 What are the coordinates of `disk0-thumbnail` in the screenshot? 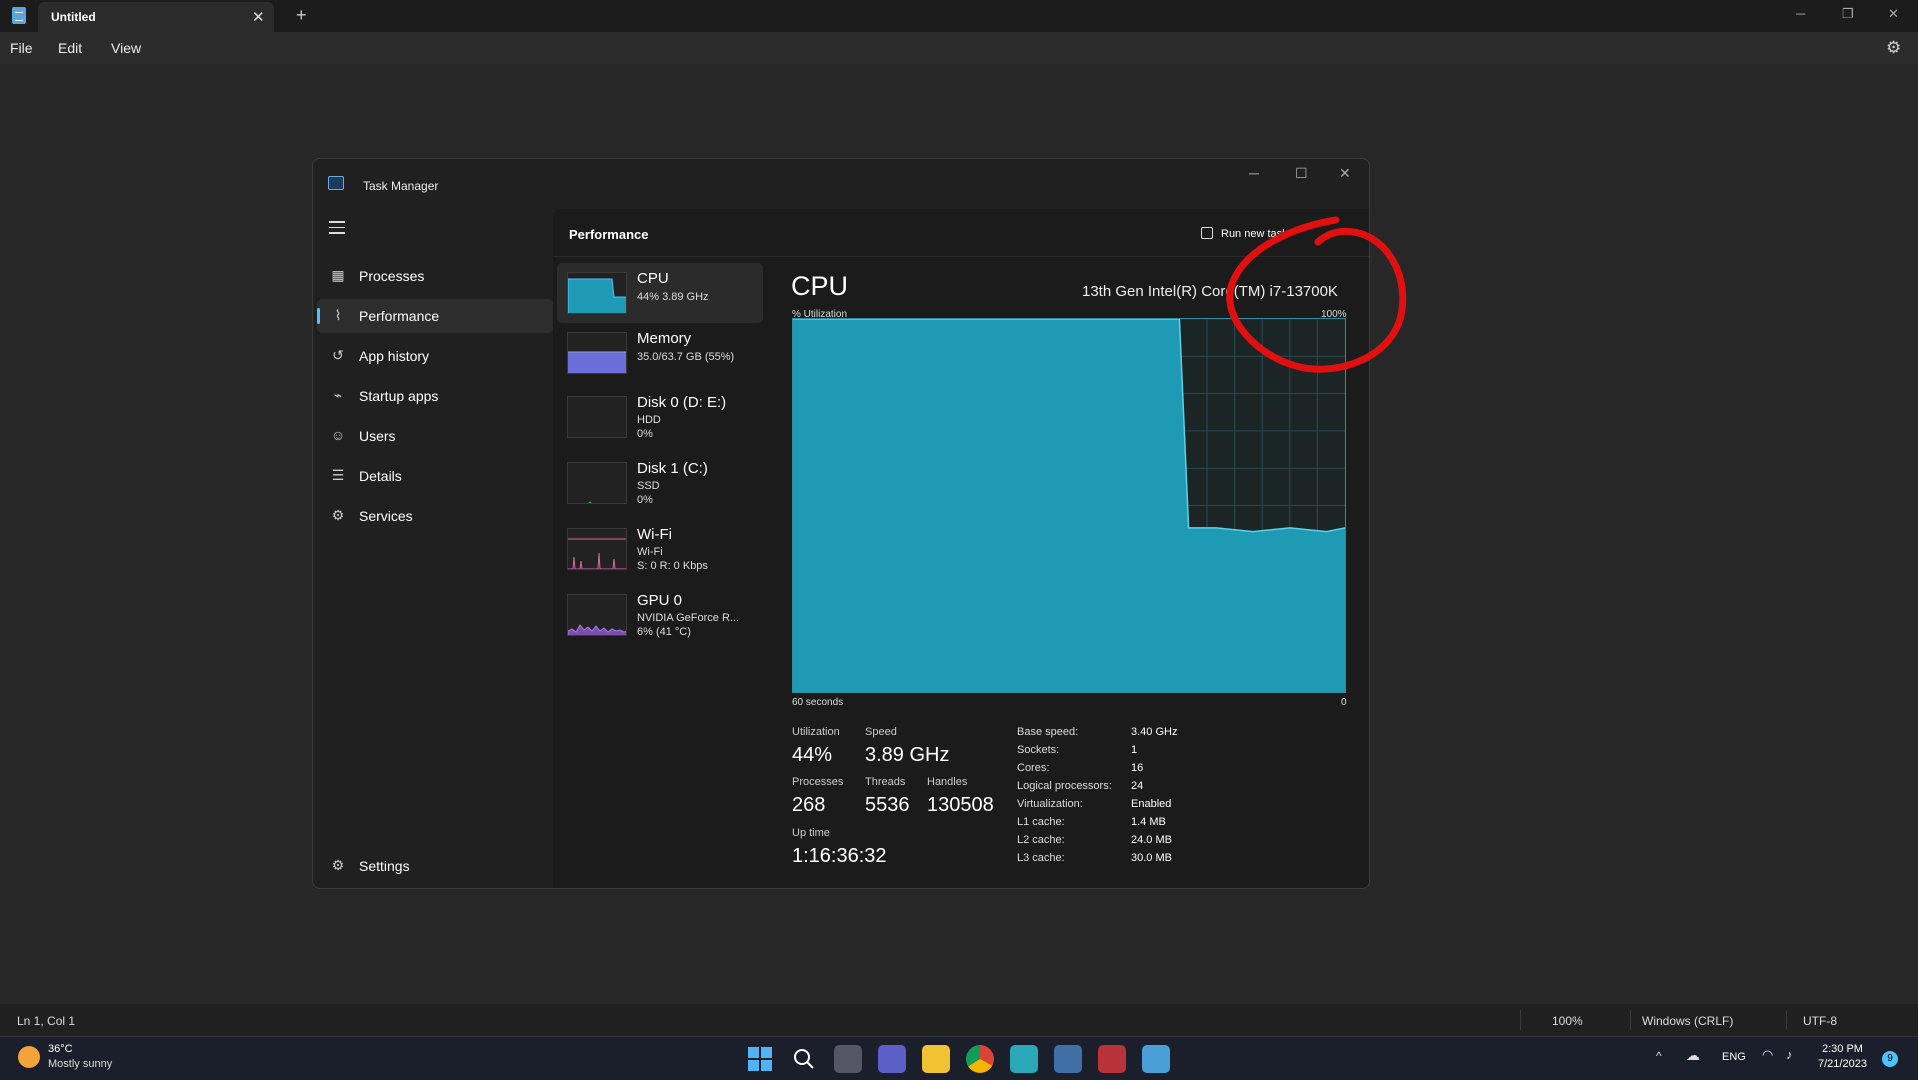 It's located at (597, 417).